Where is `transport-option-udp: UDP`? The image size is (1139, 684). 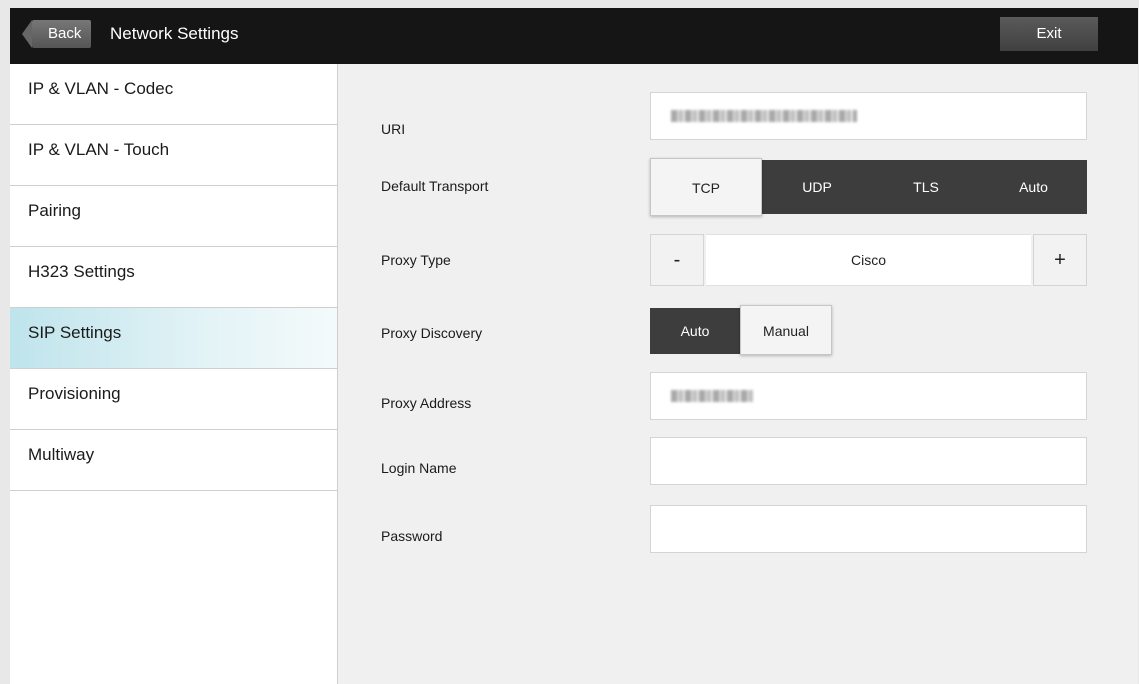
transport-option-udp: UDP is located at coordinates (817, 187).